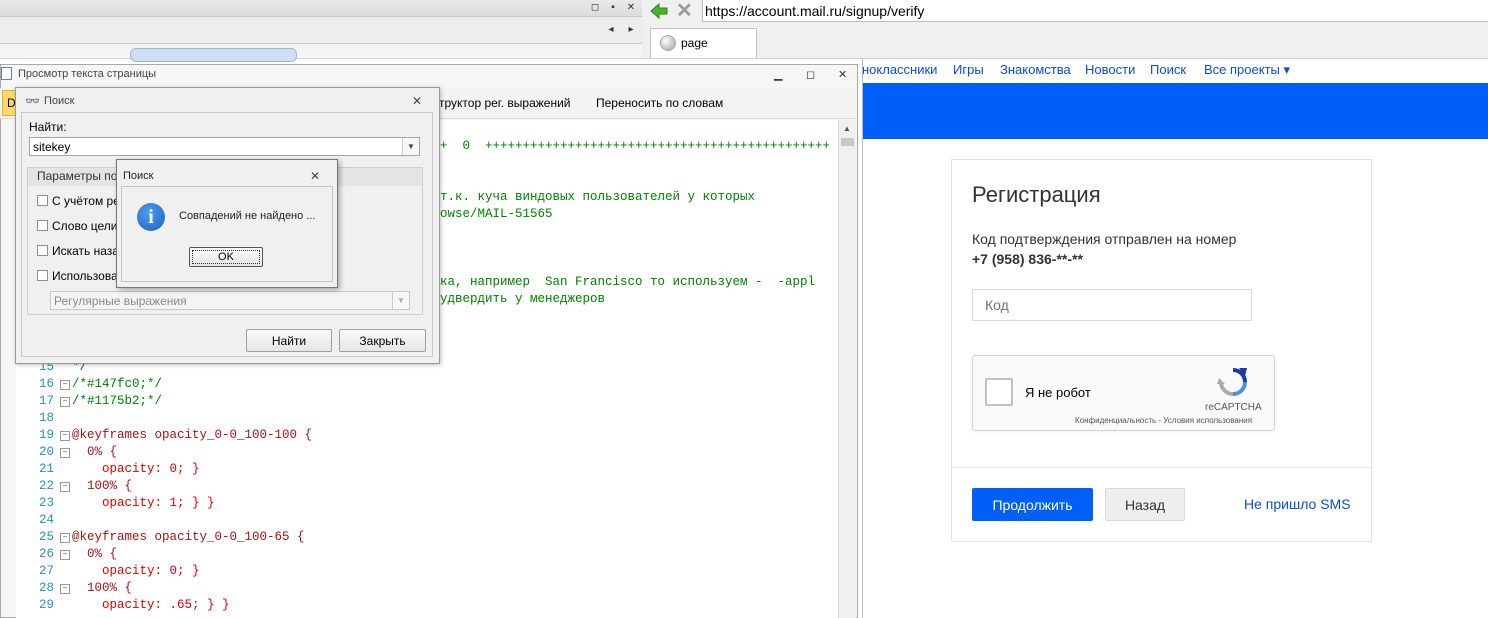  Describe the element at coordinates (230, 300) in the screenshot. I see `regex-type-select: Регулярные выражения ▼` at that location.